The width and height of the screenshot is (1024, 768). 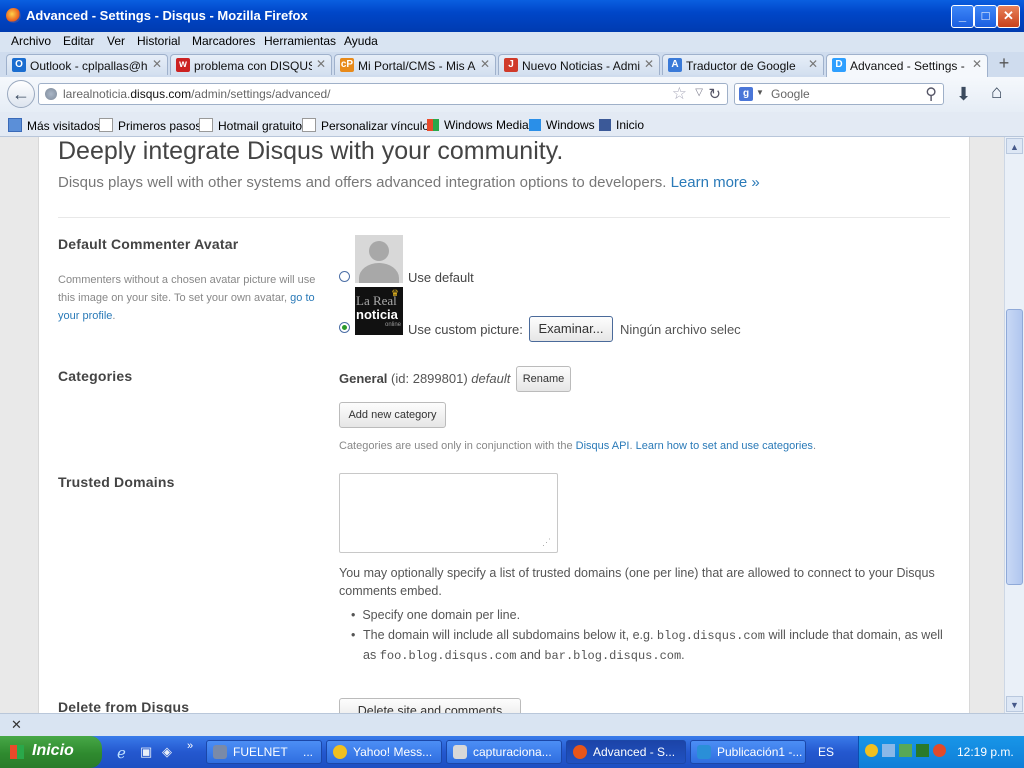 I want to click on reload-icon: ↻, so click(x=714, y=94).